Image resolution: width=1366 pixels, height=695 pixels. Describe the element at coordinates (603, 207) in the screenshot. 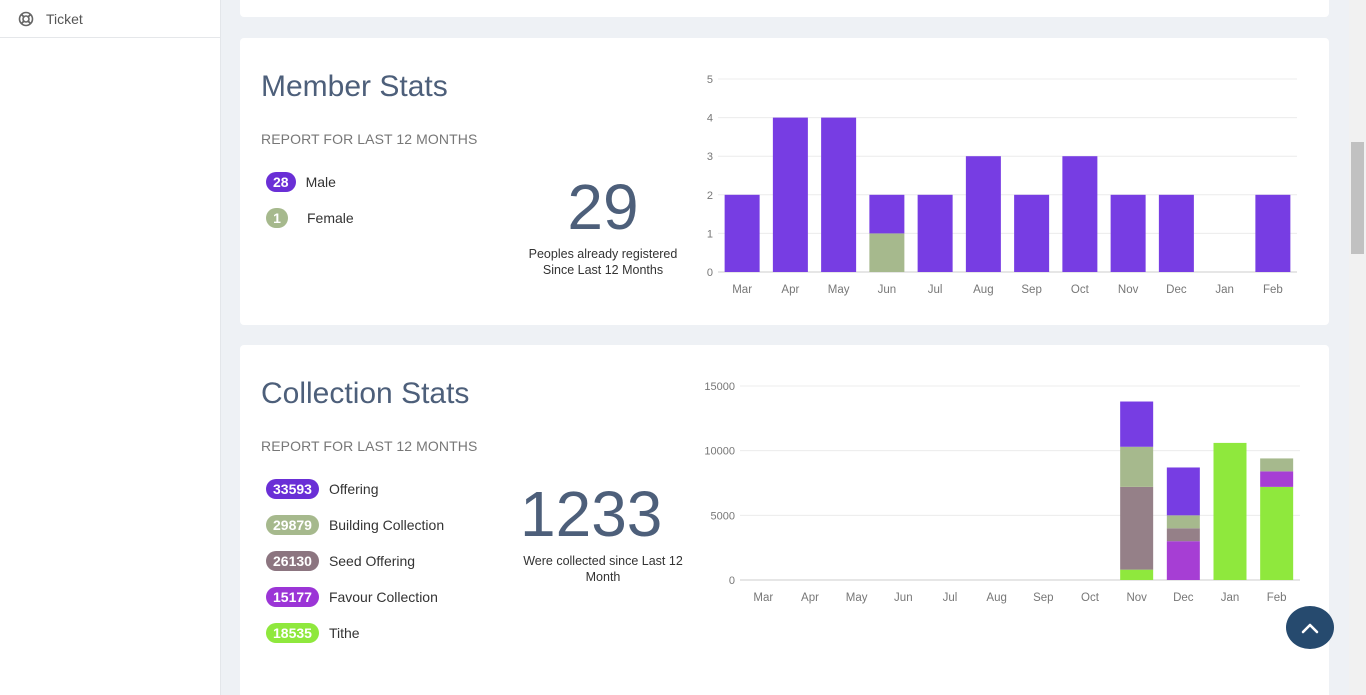

I see `member-total: 29` at that location.